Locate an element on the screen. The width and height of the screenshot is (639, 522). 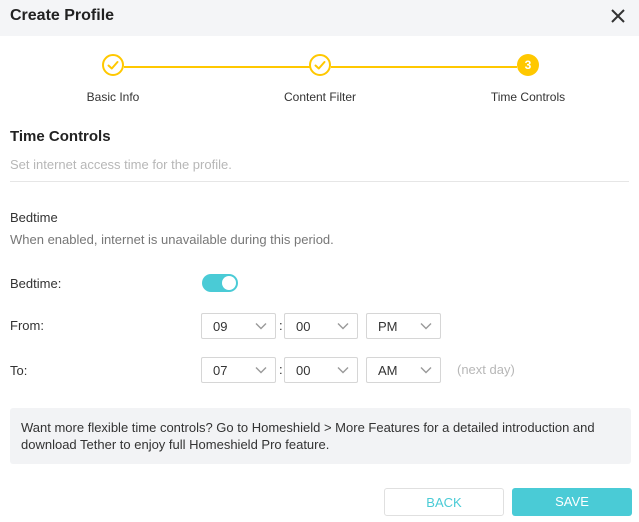
next-day-note: (next day) is located at coordinates (486, 369).